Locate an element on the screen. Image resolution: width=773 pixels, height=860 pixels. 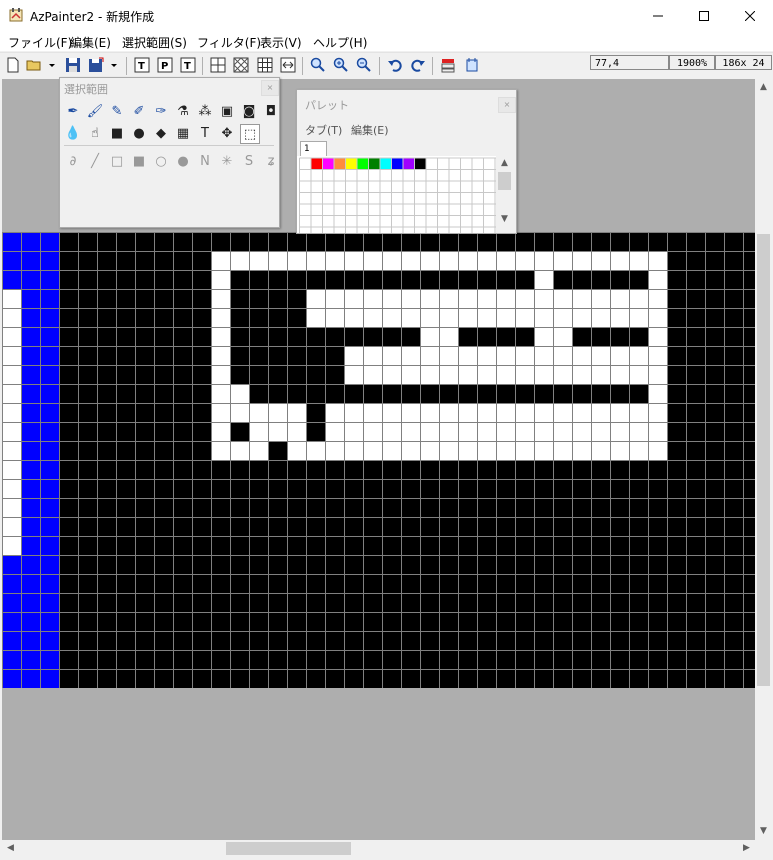
toolbar: T P T 77,4 1900% 186x 24 is located at coordinates (386, 65).